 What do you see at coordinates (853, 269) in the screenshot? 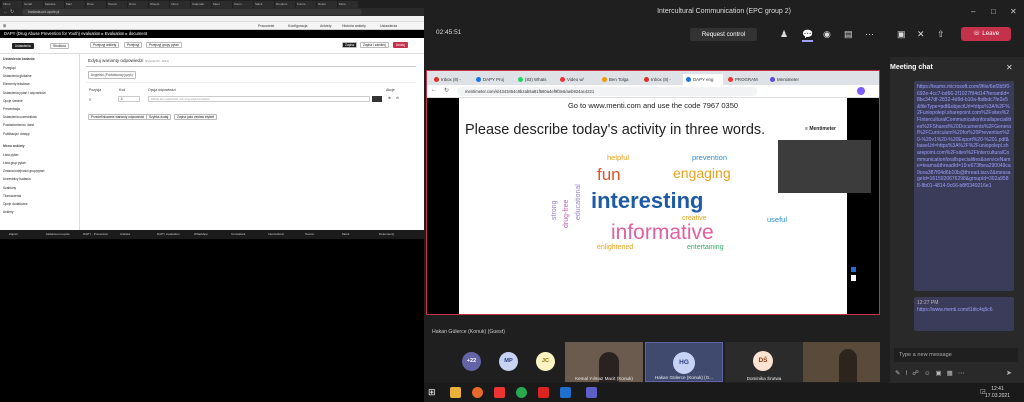
I see `slide-control-icon` at bounding box center [853, 269].